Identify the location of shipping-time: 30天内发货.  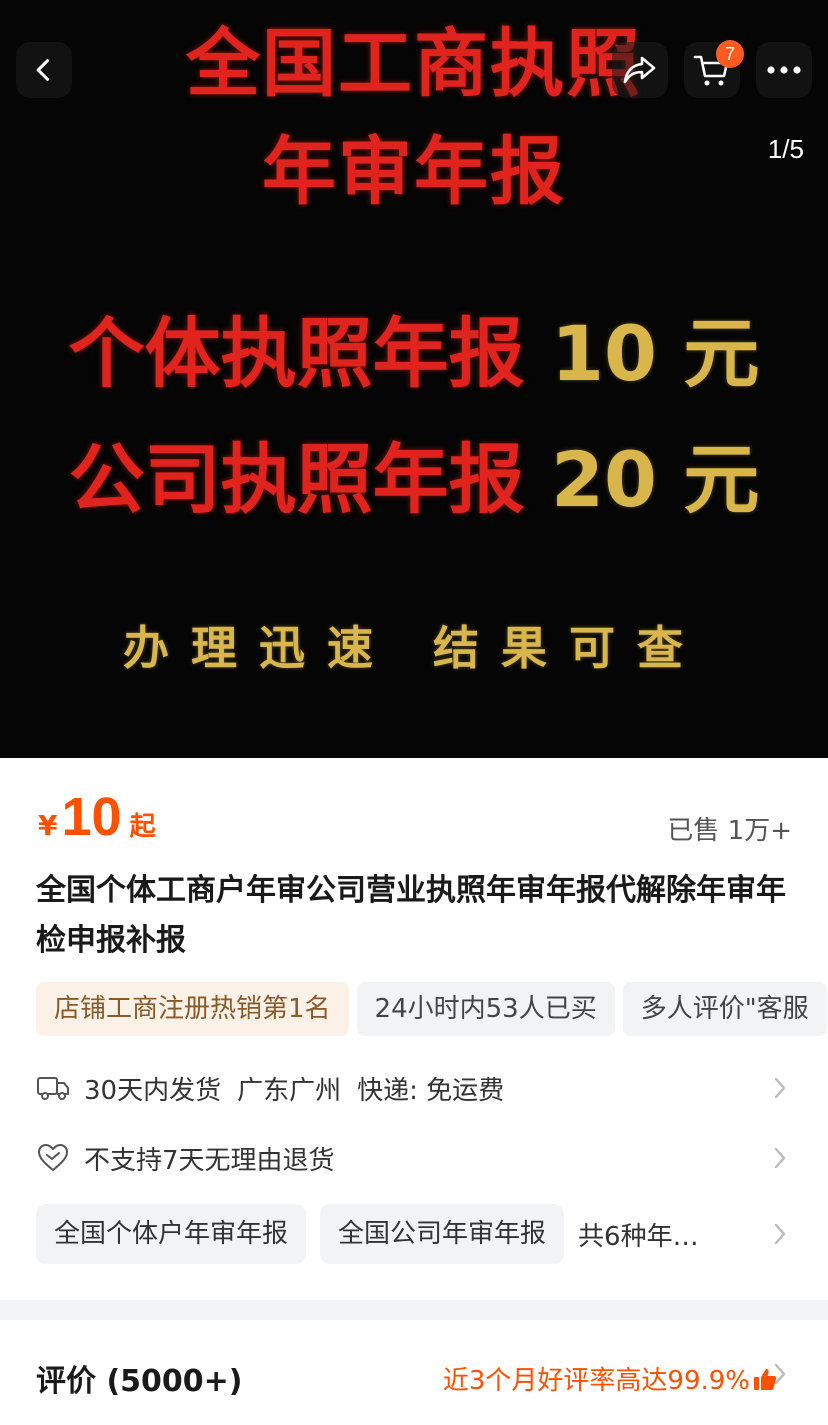
(153, 1090).